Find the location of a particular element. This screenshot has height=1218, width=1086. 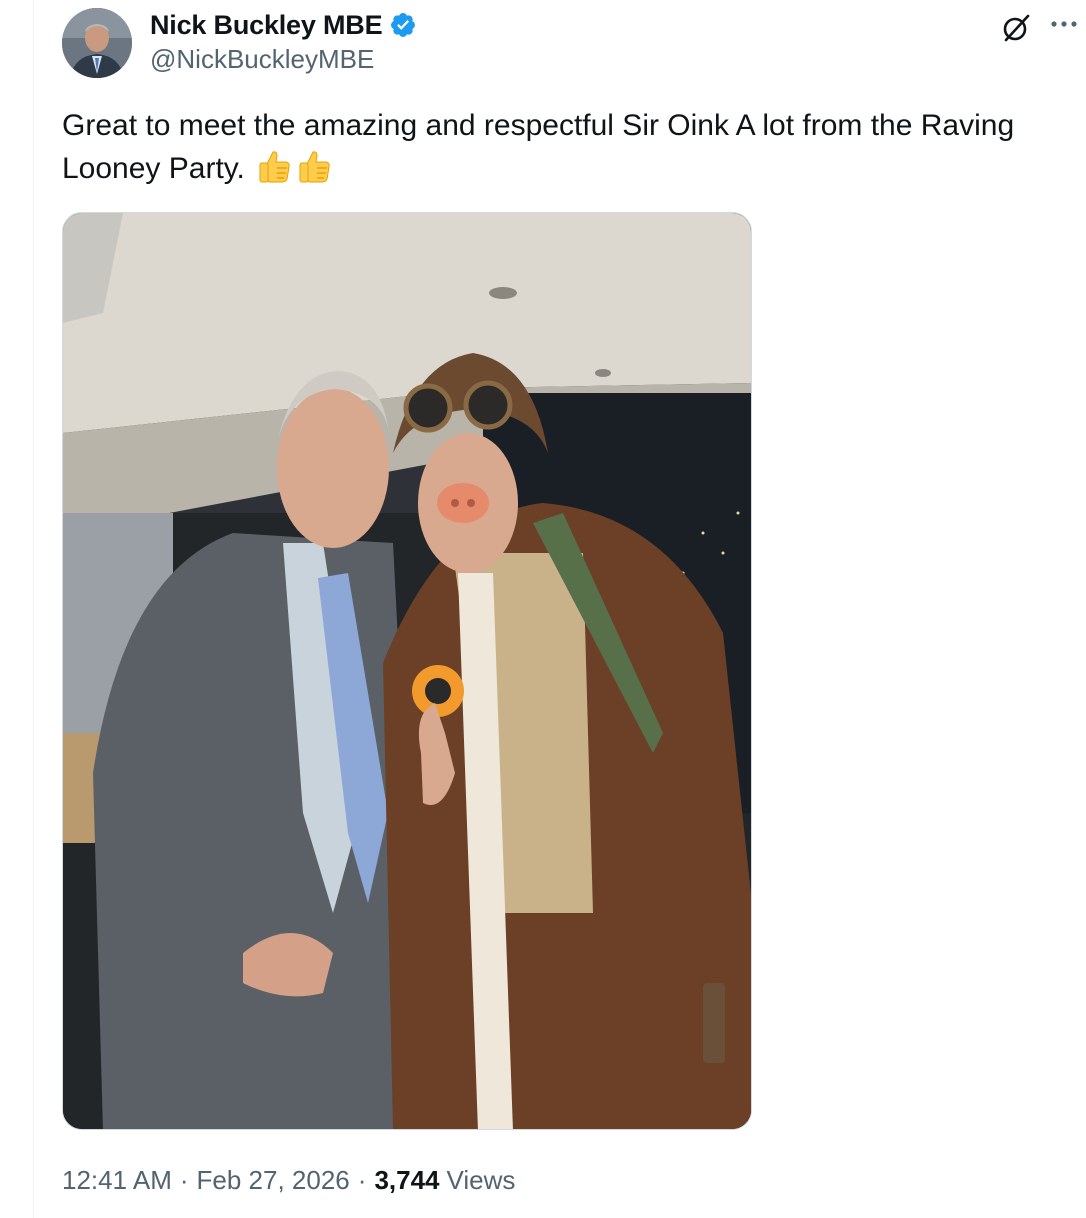

views-label: Views is located at coordinates (481, 1179).